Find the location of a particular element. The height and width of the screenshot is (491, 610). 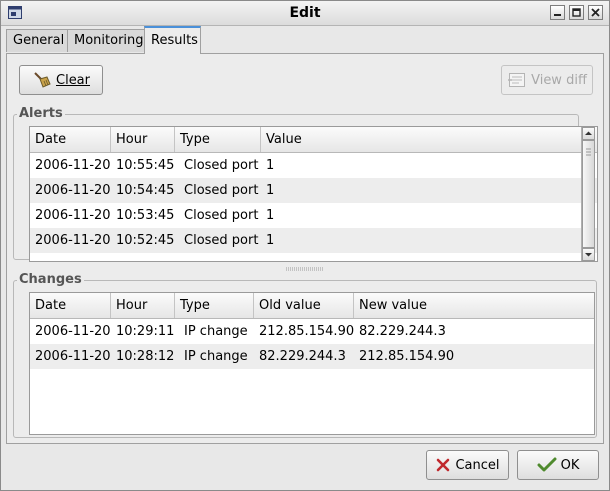

changes-cell-hour: 10:28:12 is located at coordinates (145, 356).